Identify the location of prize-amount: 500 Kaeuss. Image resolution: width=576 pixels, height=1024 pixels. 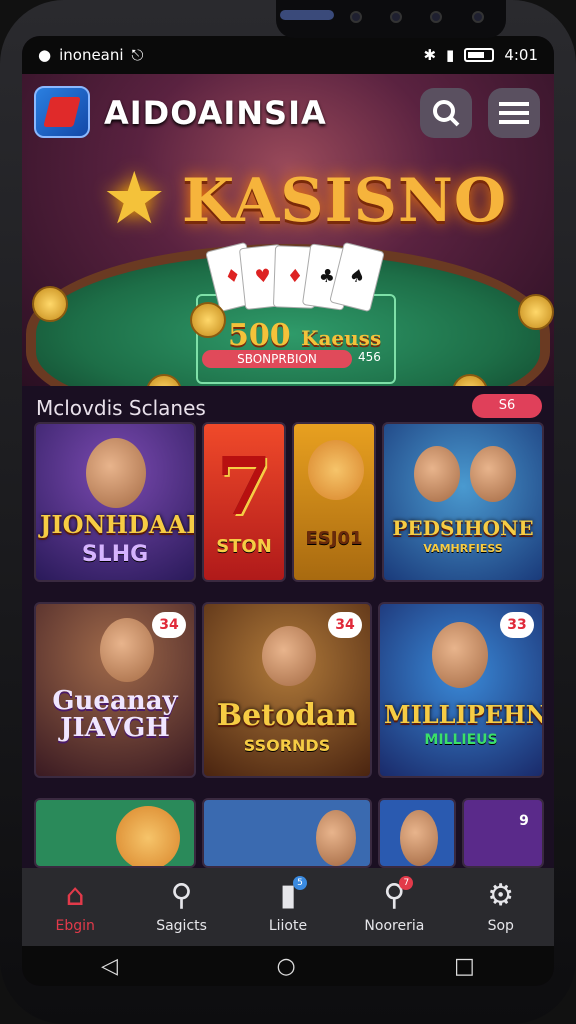
(305, 335).